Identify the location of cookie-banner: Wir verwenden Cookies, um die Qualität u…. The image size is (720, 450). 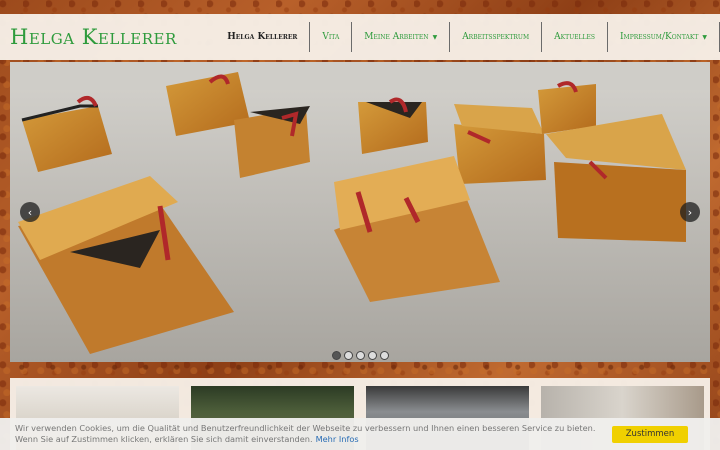
(360, 434).